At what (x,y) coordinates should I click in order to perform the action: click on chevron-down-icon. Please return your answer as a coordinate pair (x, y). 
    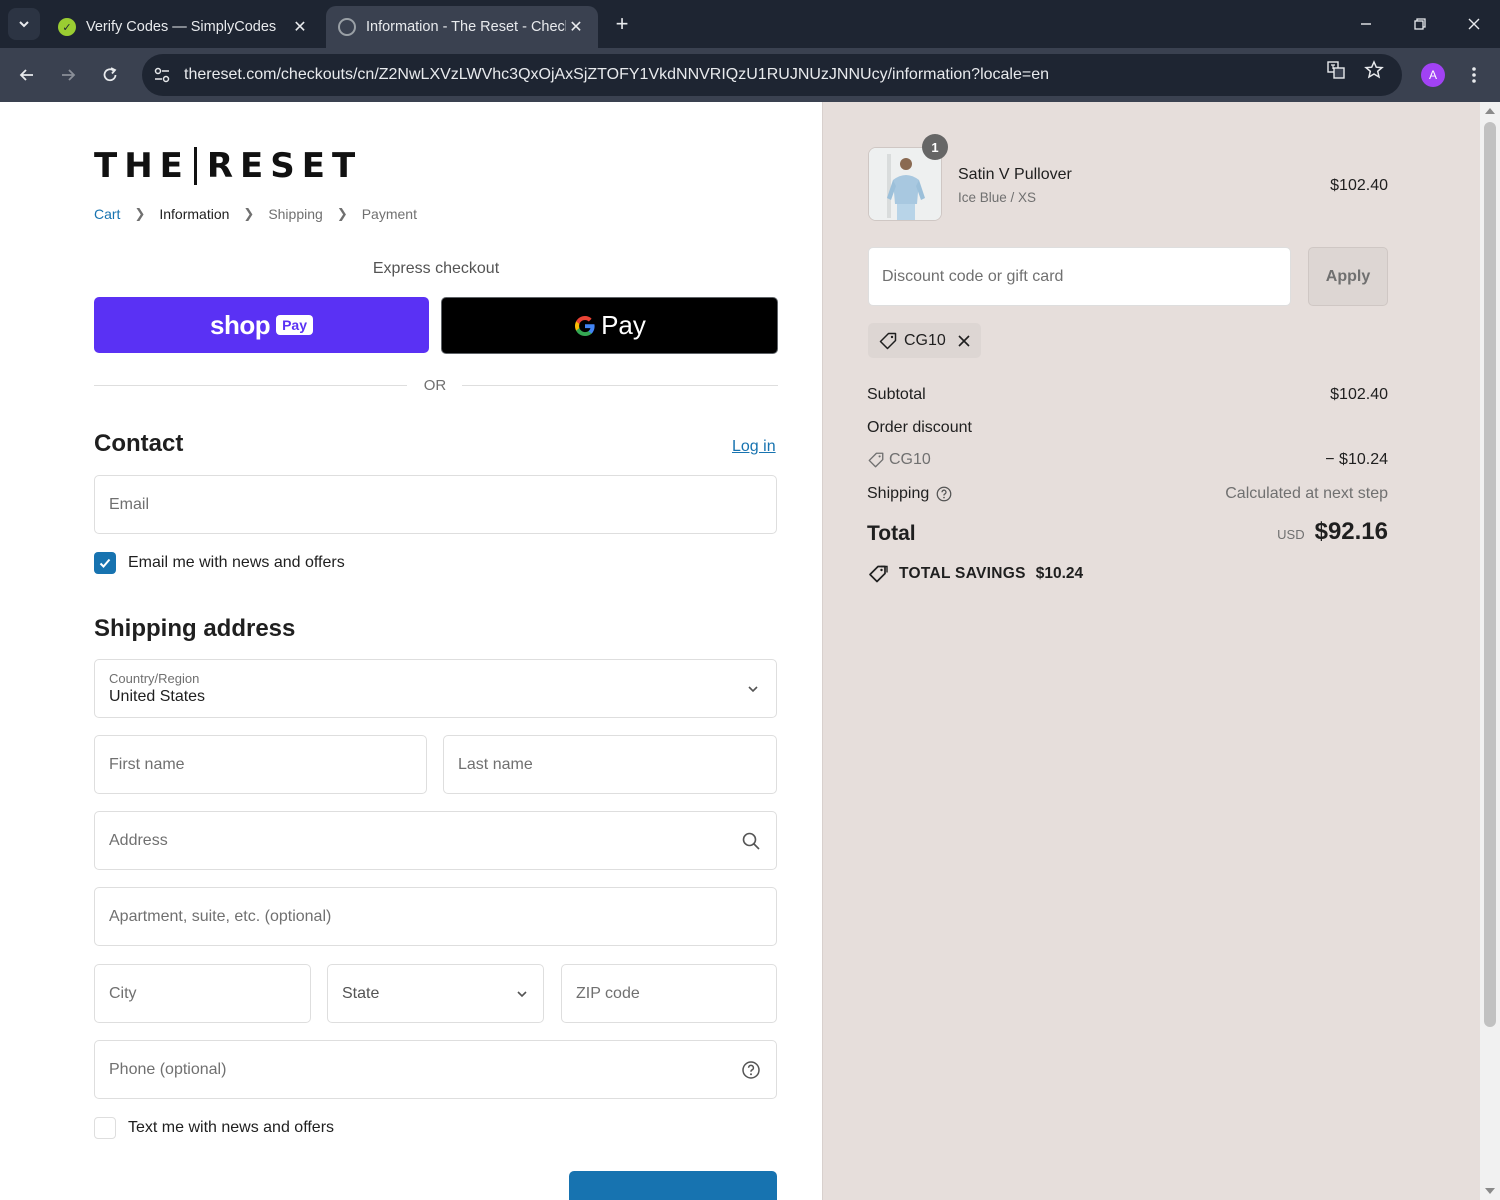
    Looking at the image, I should click on (24, 24).